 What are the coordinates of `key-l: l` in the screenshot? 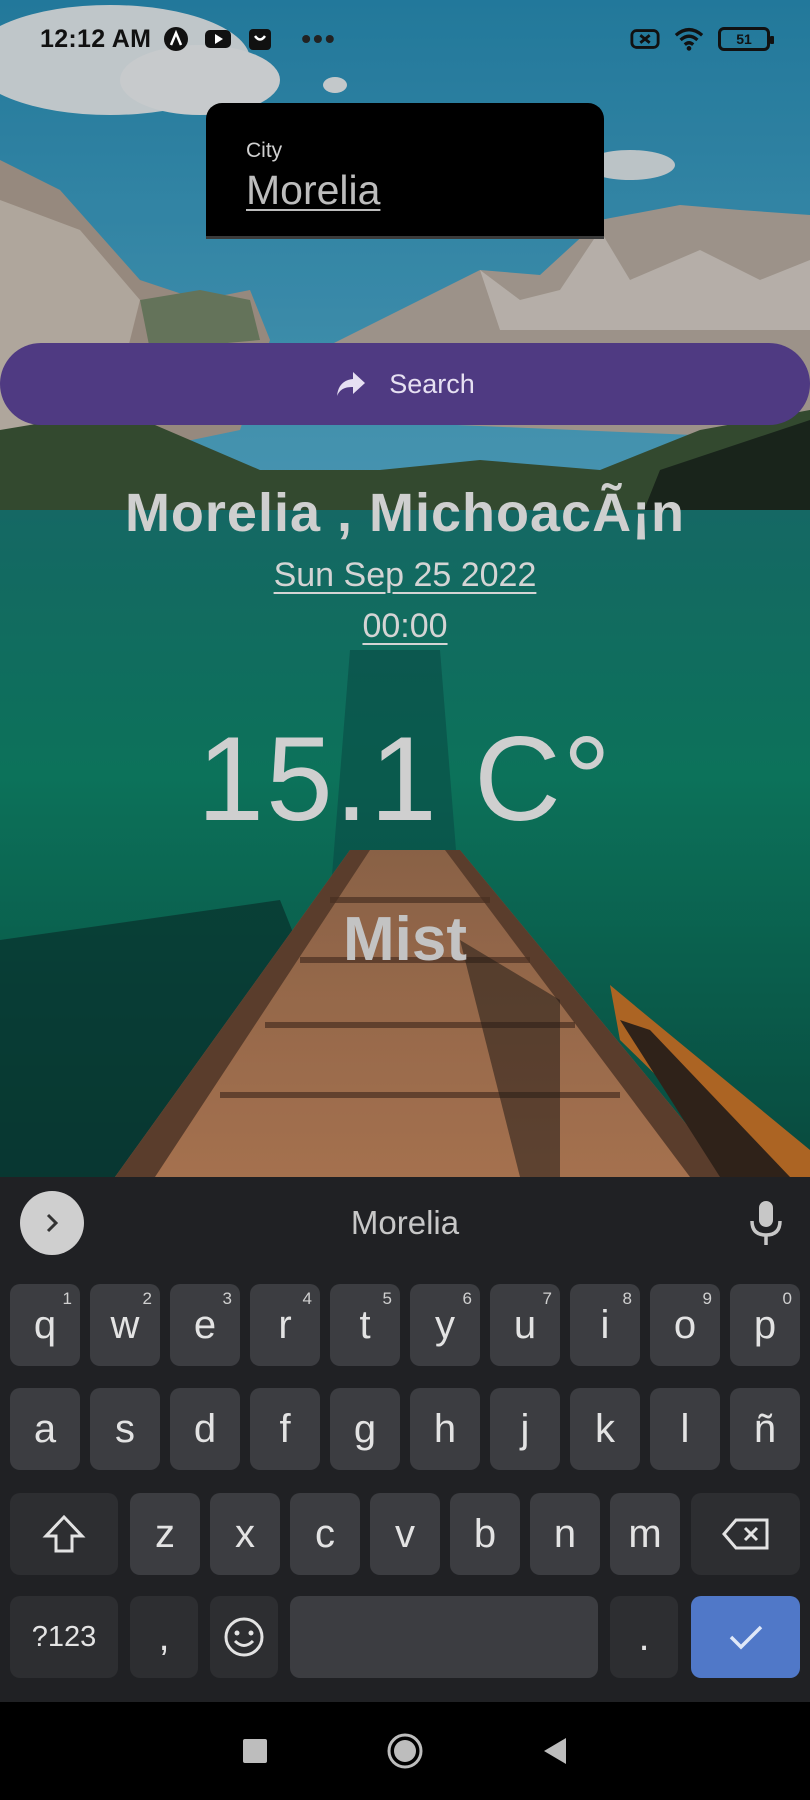 It's located at (685, 1429).